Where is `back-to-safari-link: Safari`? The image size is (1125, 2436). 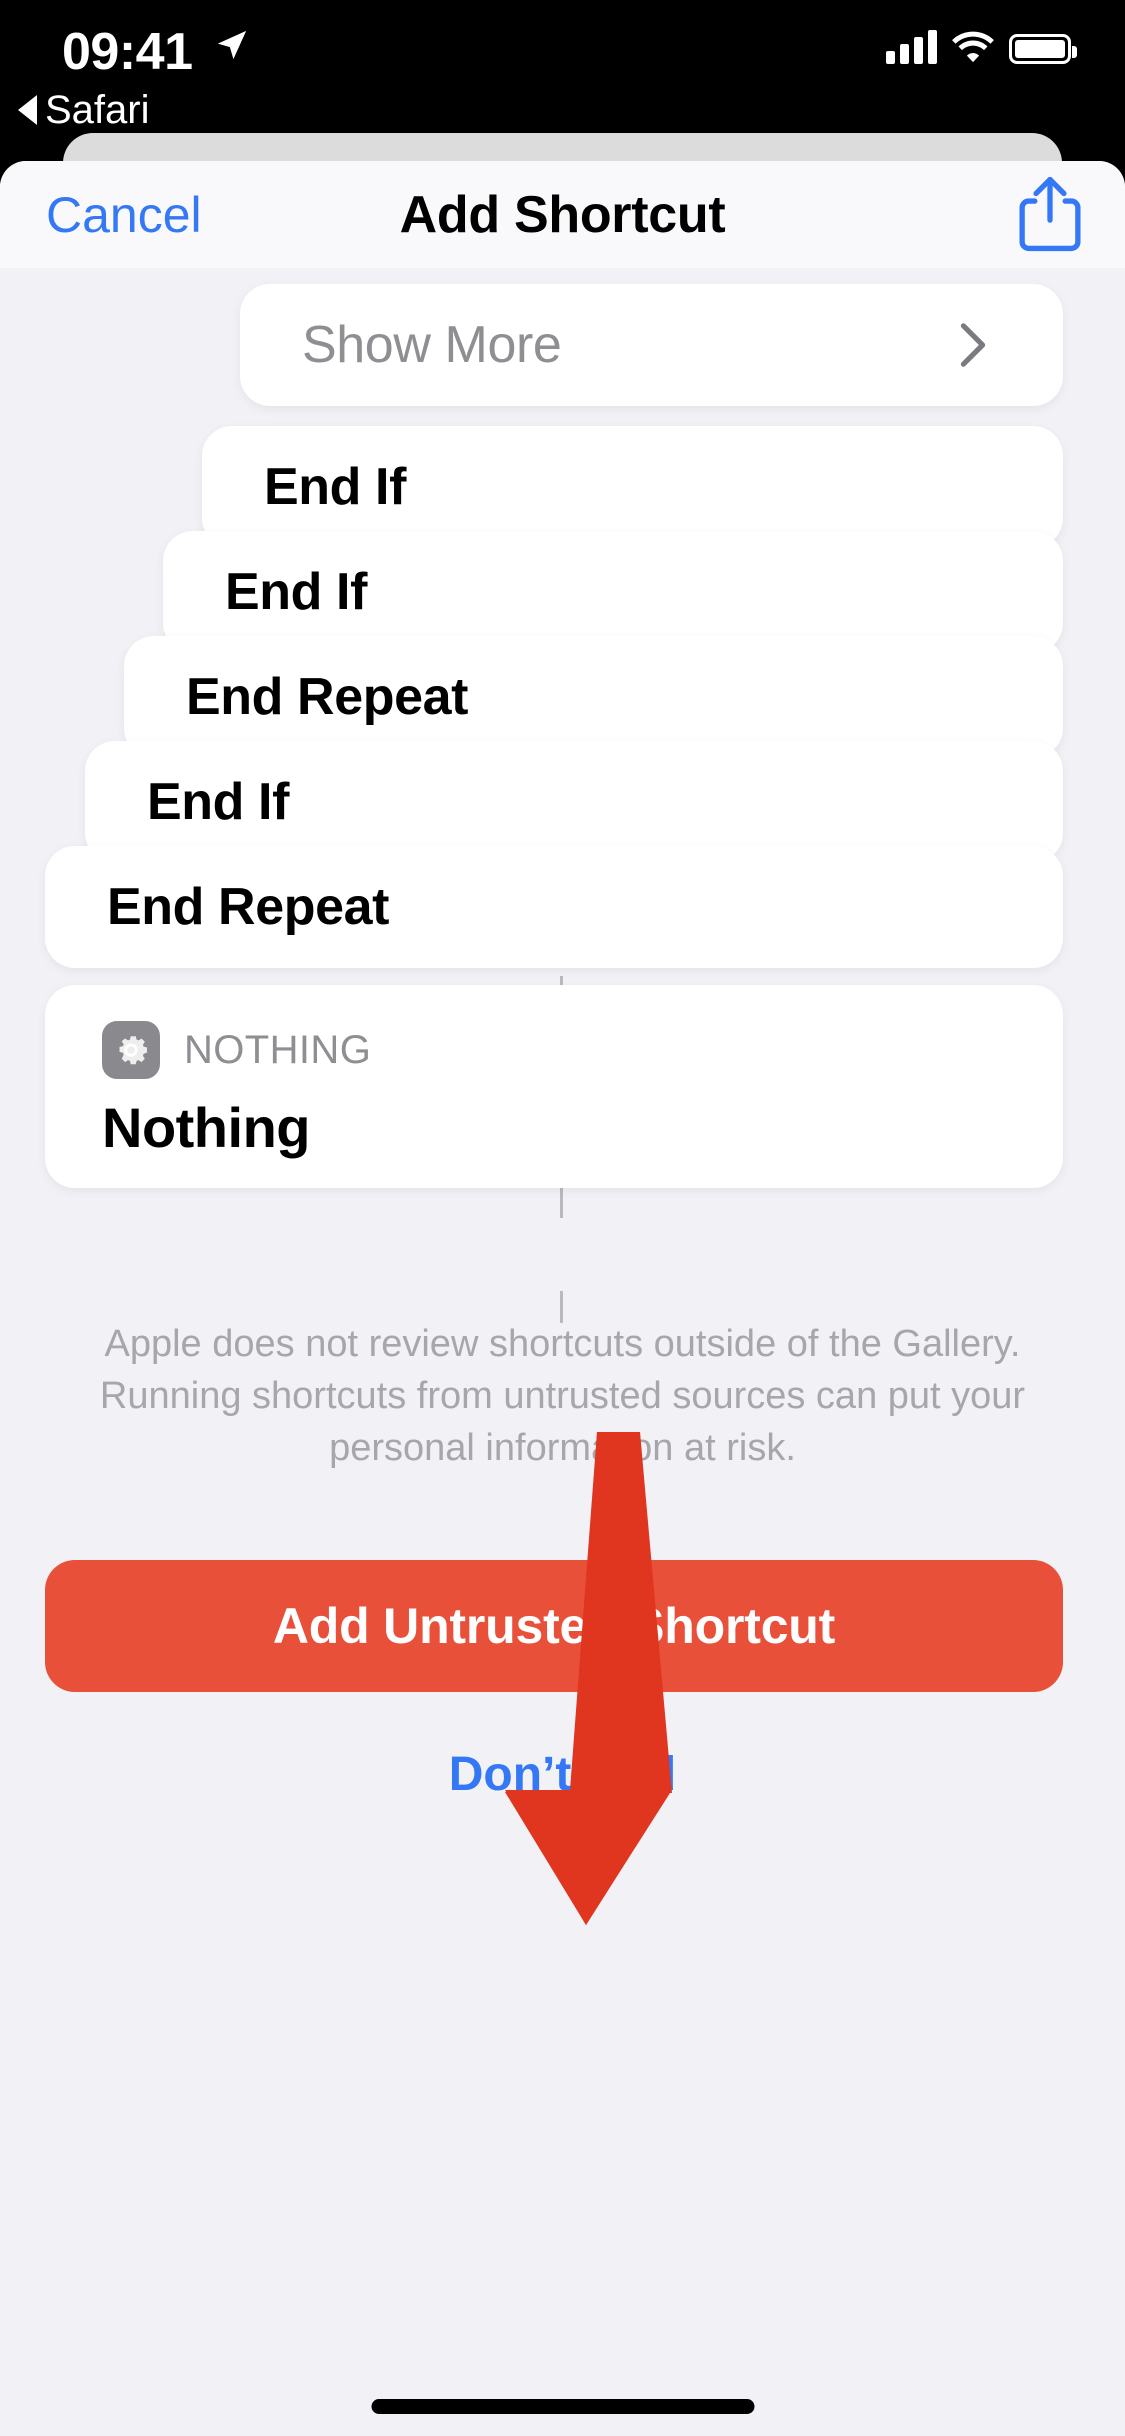 back-to-safari-link: Safari is located at coordinates (84, 110).